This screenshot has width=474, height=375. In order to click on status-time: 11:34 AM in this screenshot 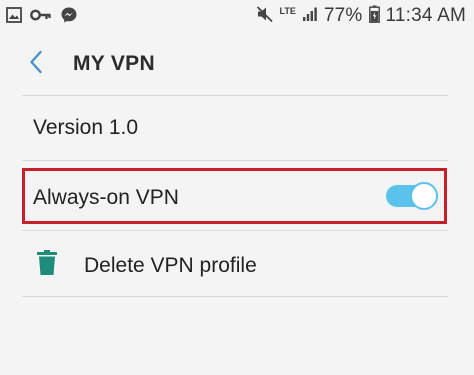, I will do `click(425, 15)`.